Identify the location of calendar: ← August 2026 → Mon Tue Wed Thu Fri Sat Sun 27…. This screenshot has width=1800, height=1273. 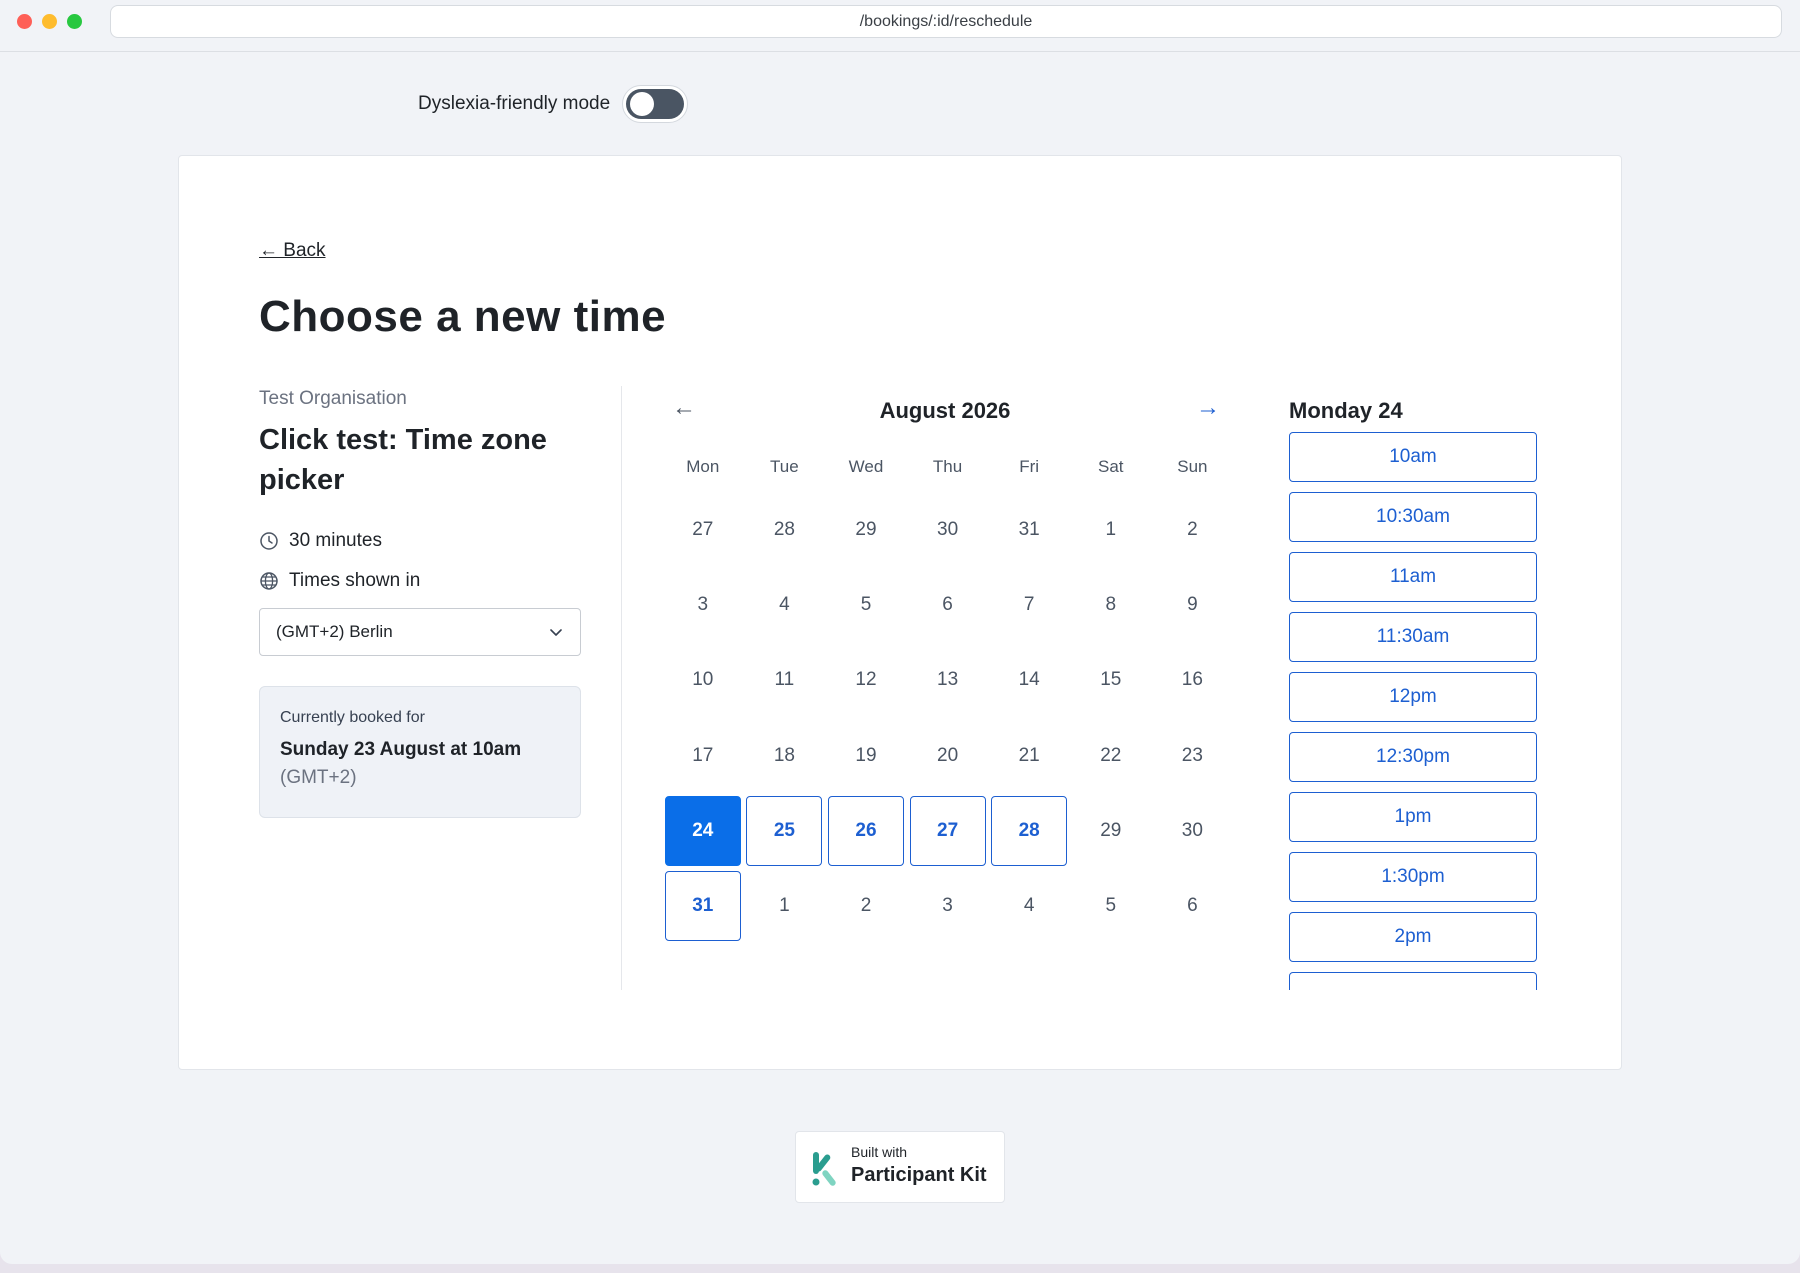
(945, 666).